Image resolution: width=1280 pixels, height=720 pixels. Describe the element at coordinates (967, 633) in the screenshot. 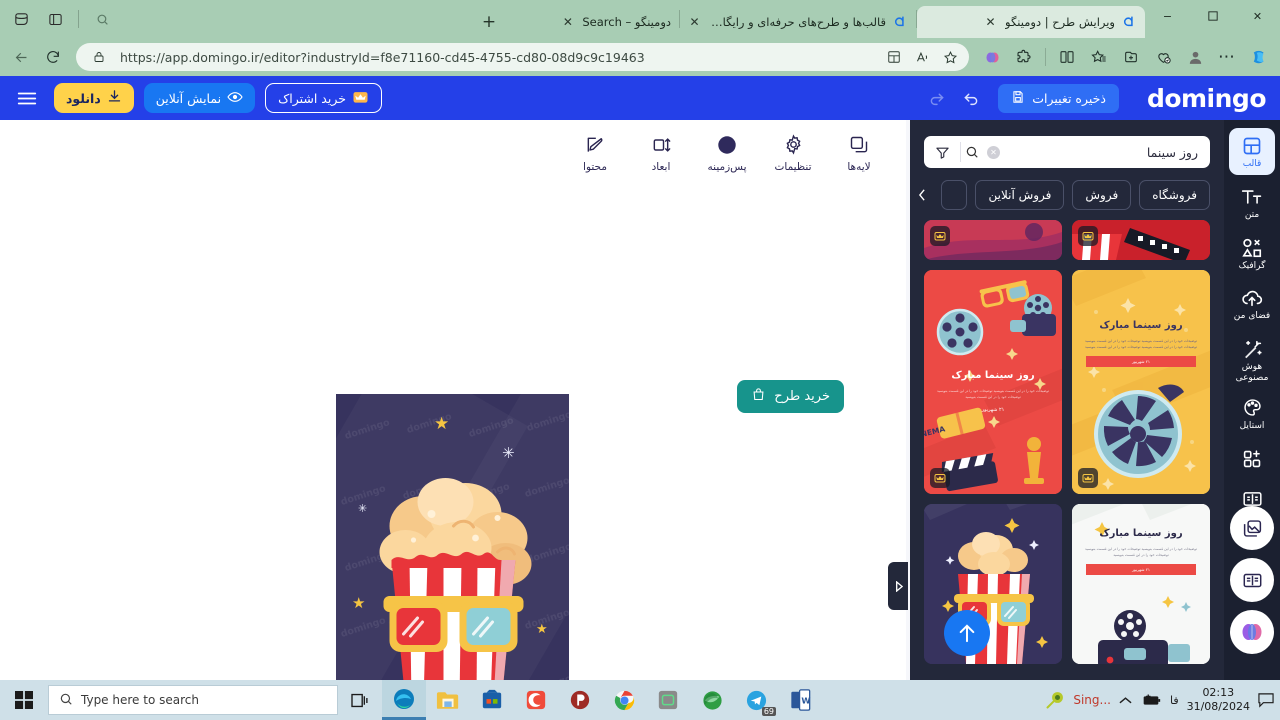

I see `scroll-to-top-button` at that location.